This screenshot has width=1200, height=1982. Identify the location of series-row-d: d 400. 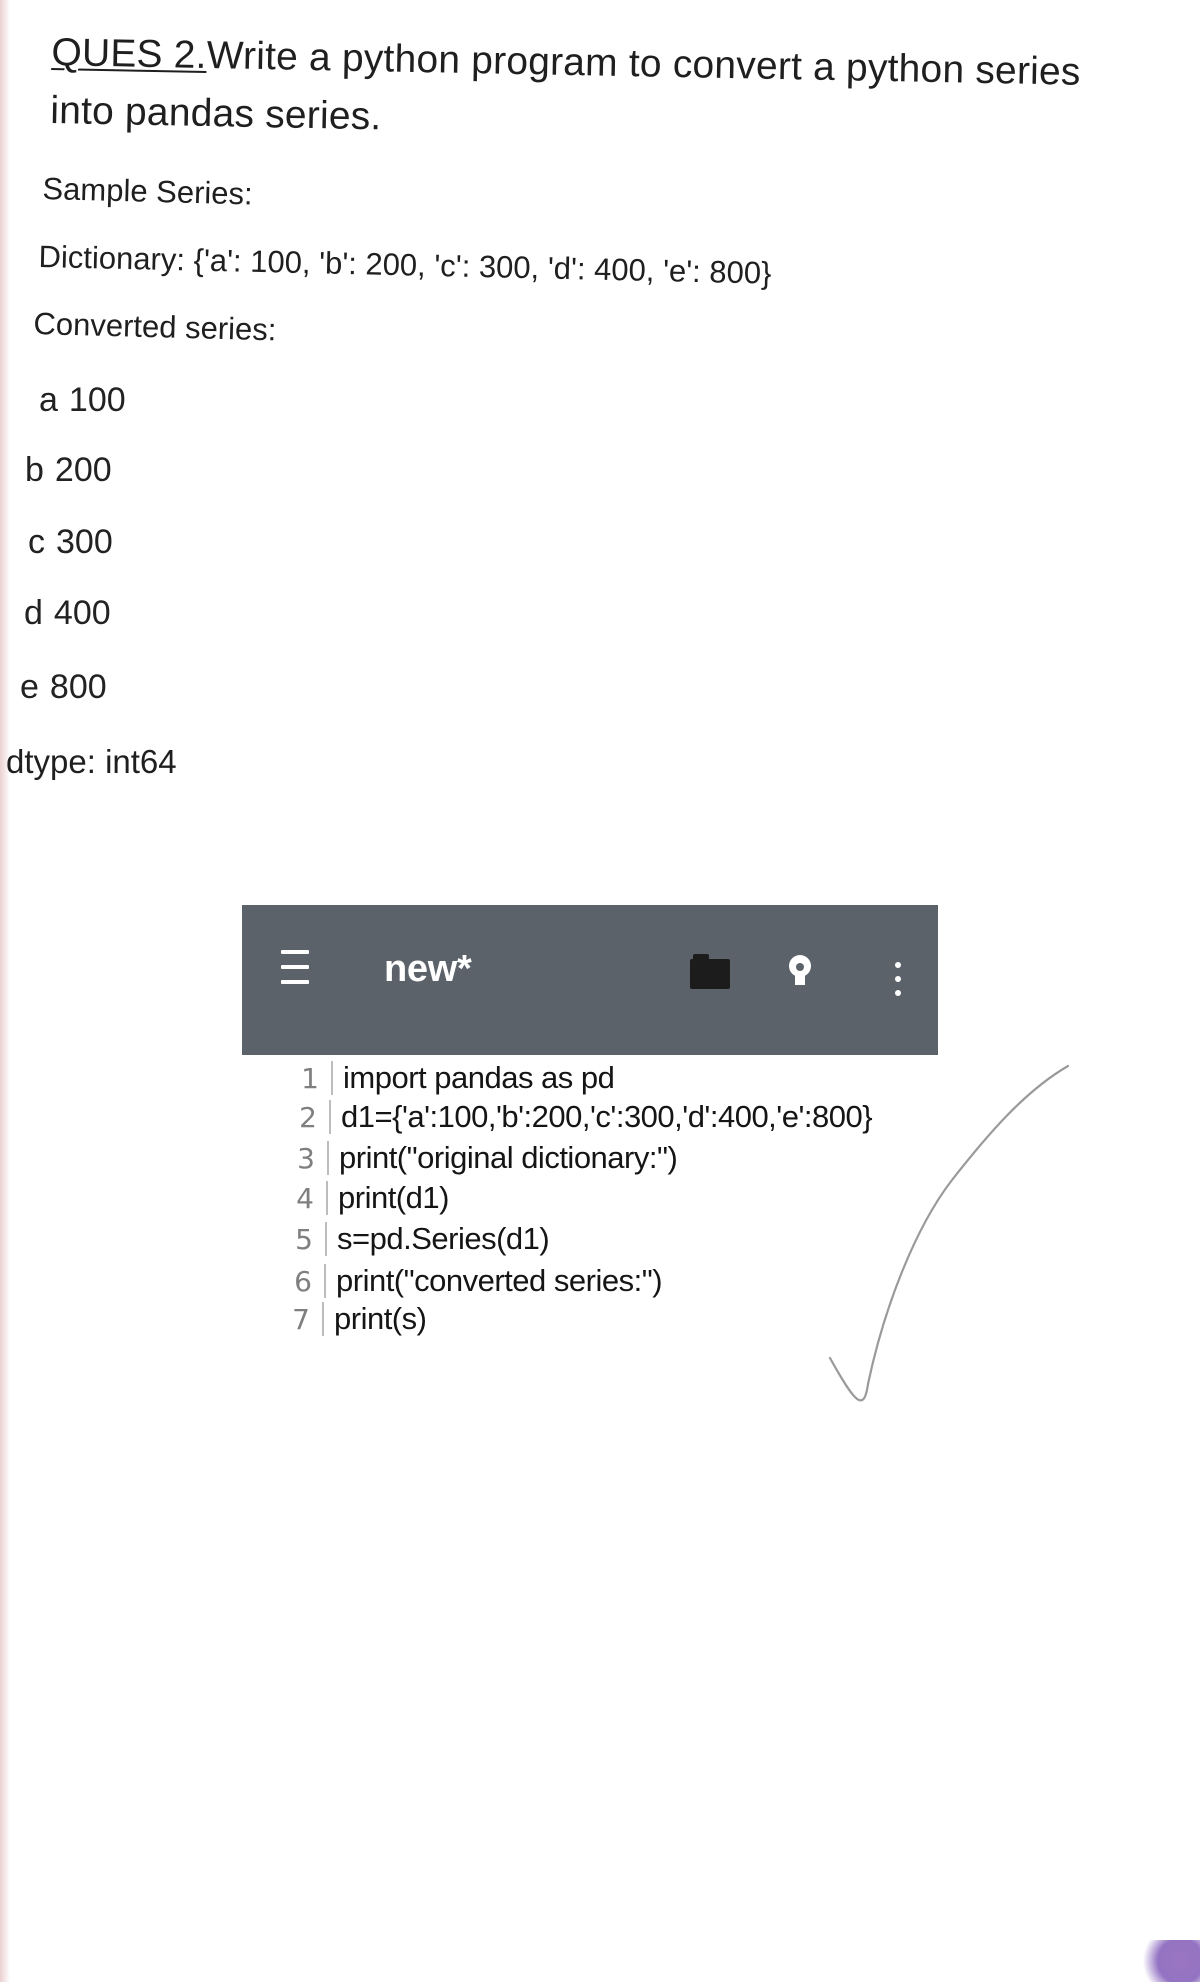
(67, 613).